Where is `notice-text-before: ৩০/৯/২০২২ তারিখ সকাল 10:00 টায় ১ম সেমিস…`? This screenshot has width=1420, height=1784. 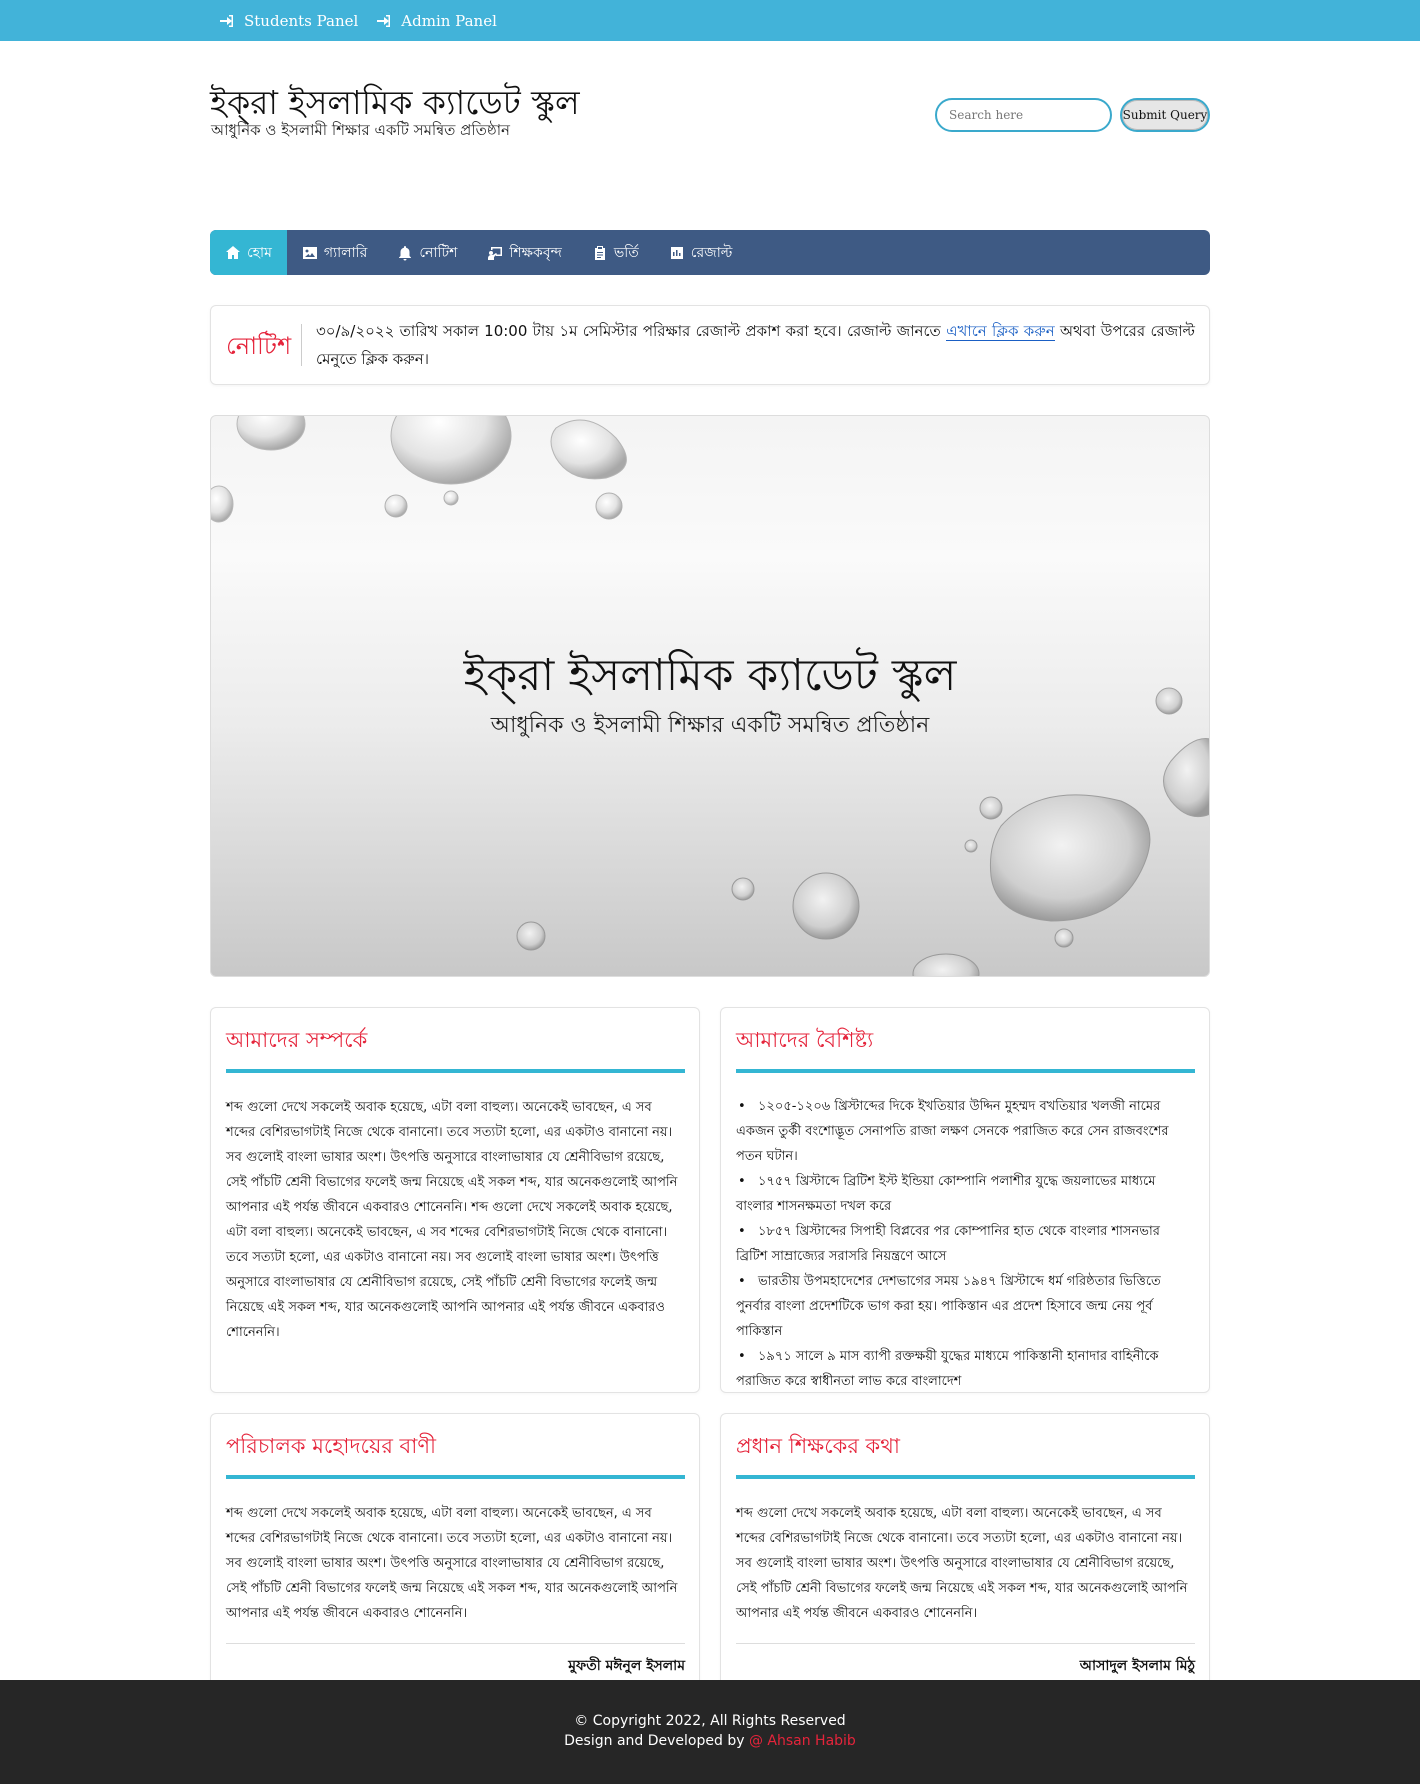
notice-text-before: ৩০/৯/২০২২ তারিখ সকাল 10:00 টায় ১ম সেমিস… is located at coordinates (631, 331).